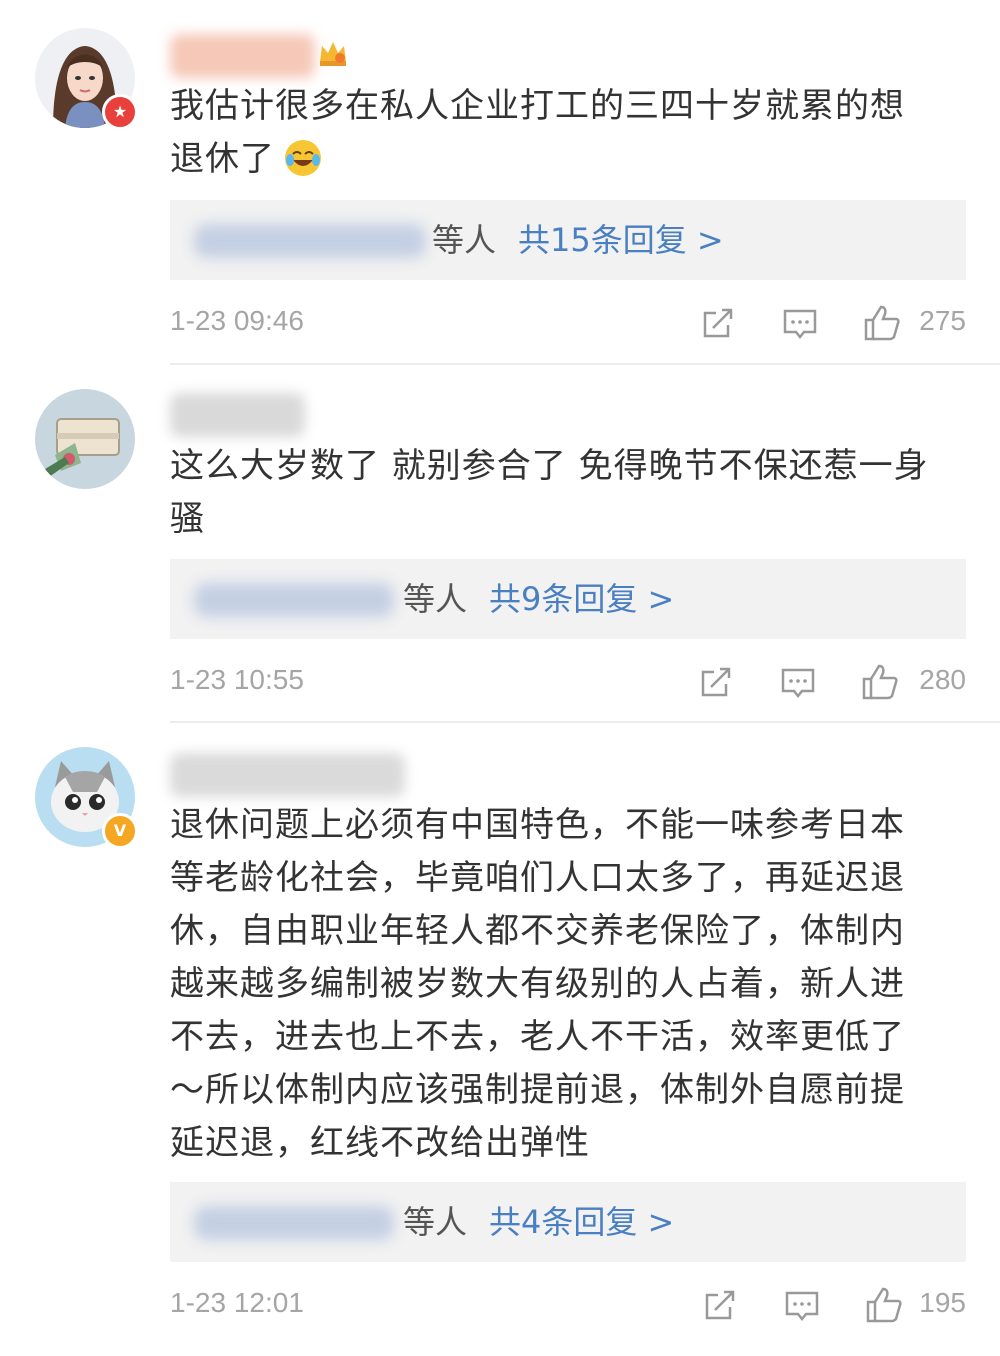 The height and width of the screenshot is (1356, 1000). What do you see at coordinates (568, 1307) in the screenshot?
I see `comment-meta: 1-23 12:01 195` at bounding box center [568, 1307].